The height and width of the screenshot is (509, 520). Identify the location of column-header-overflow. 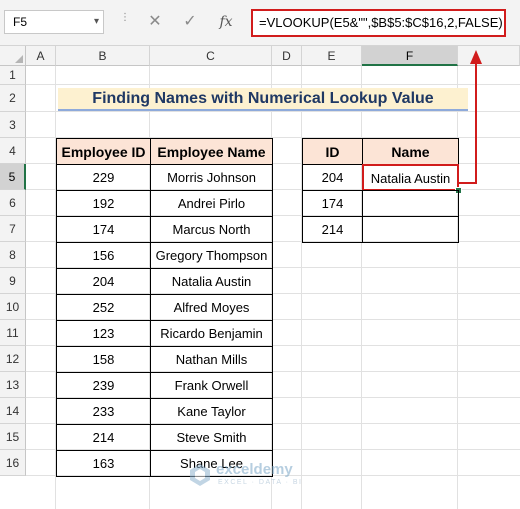
(489, 56).